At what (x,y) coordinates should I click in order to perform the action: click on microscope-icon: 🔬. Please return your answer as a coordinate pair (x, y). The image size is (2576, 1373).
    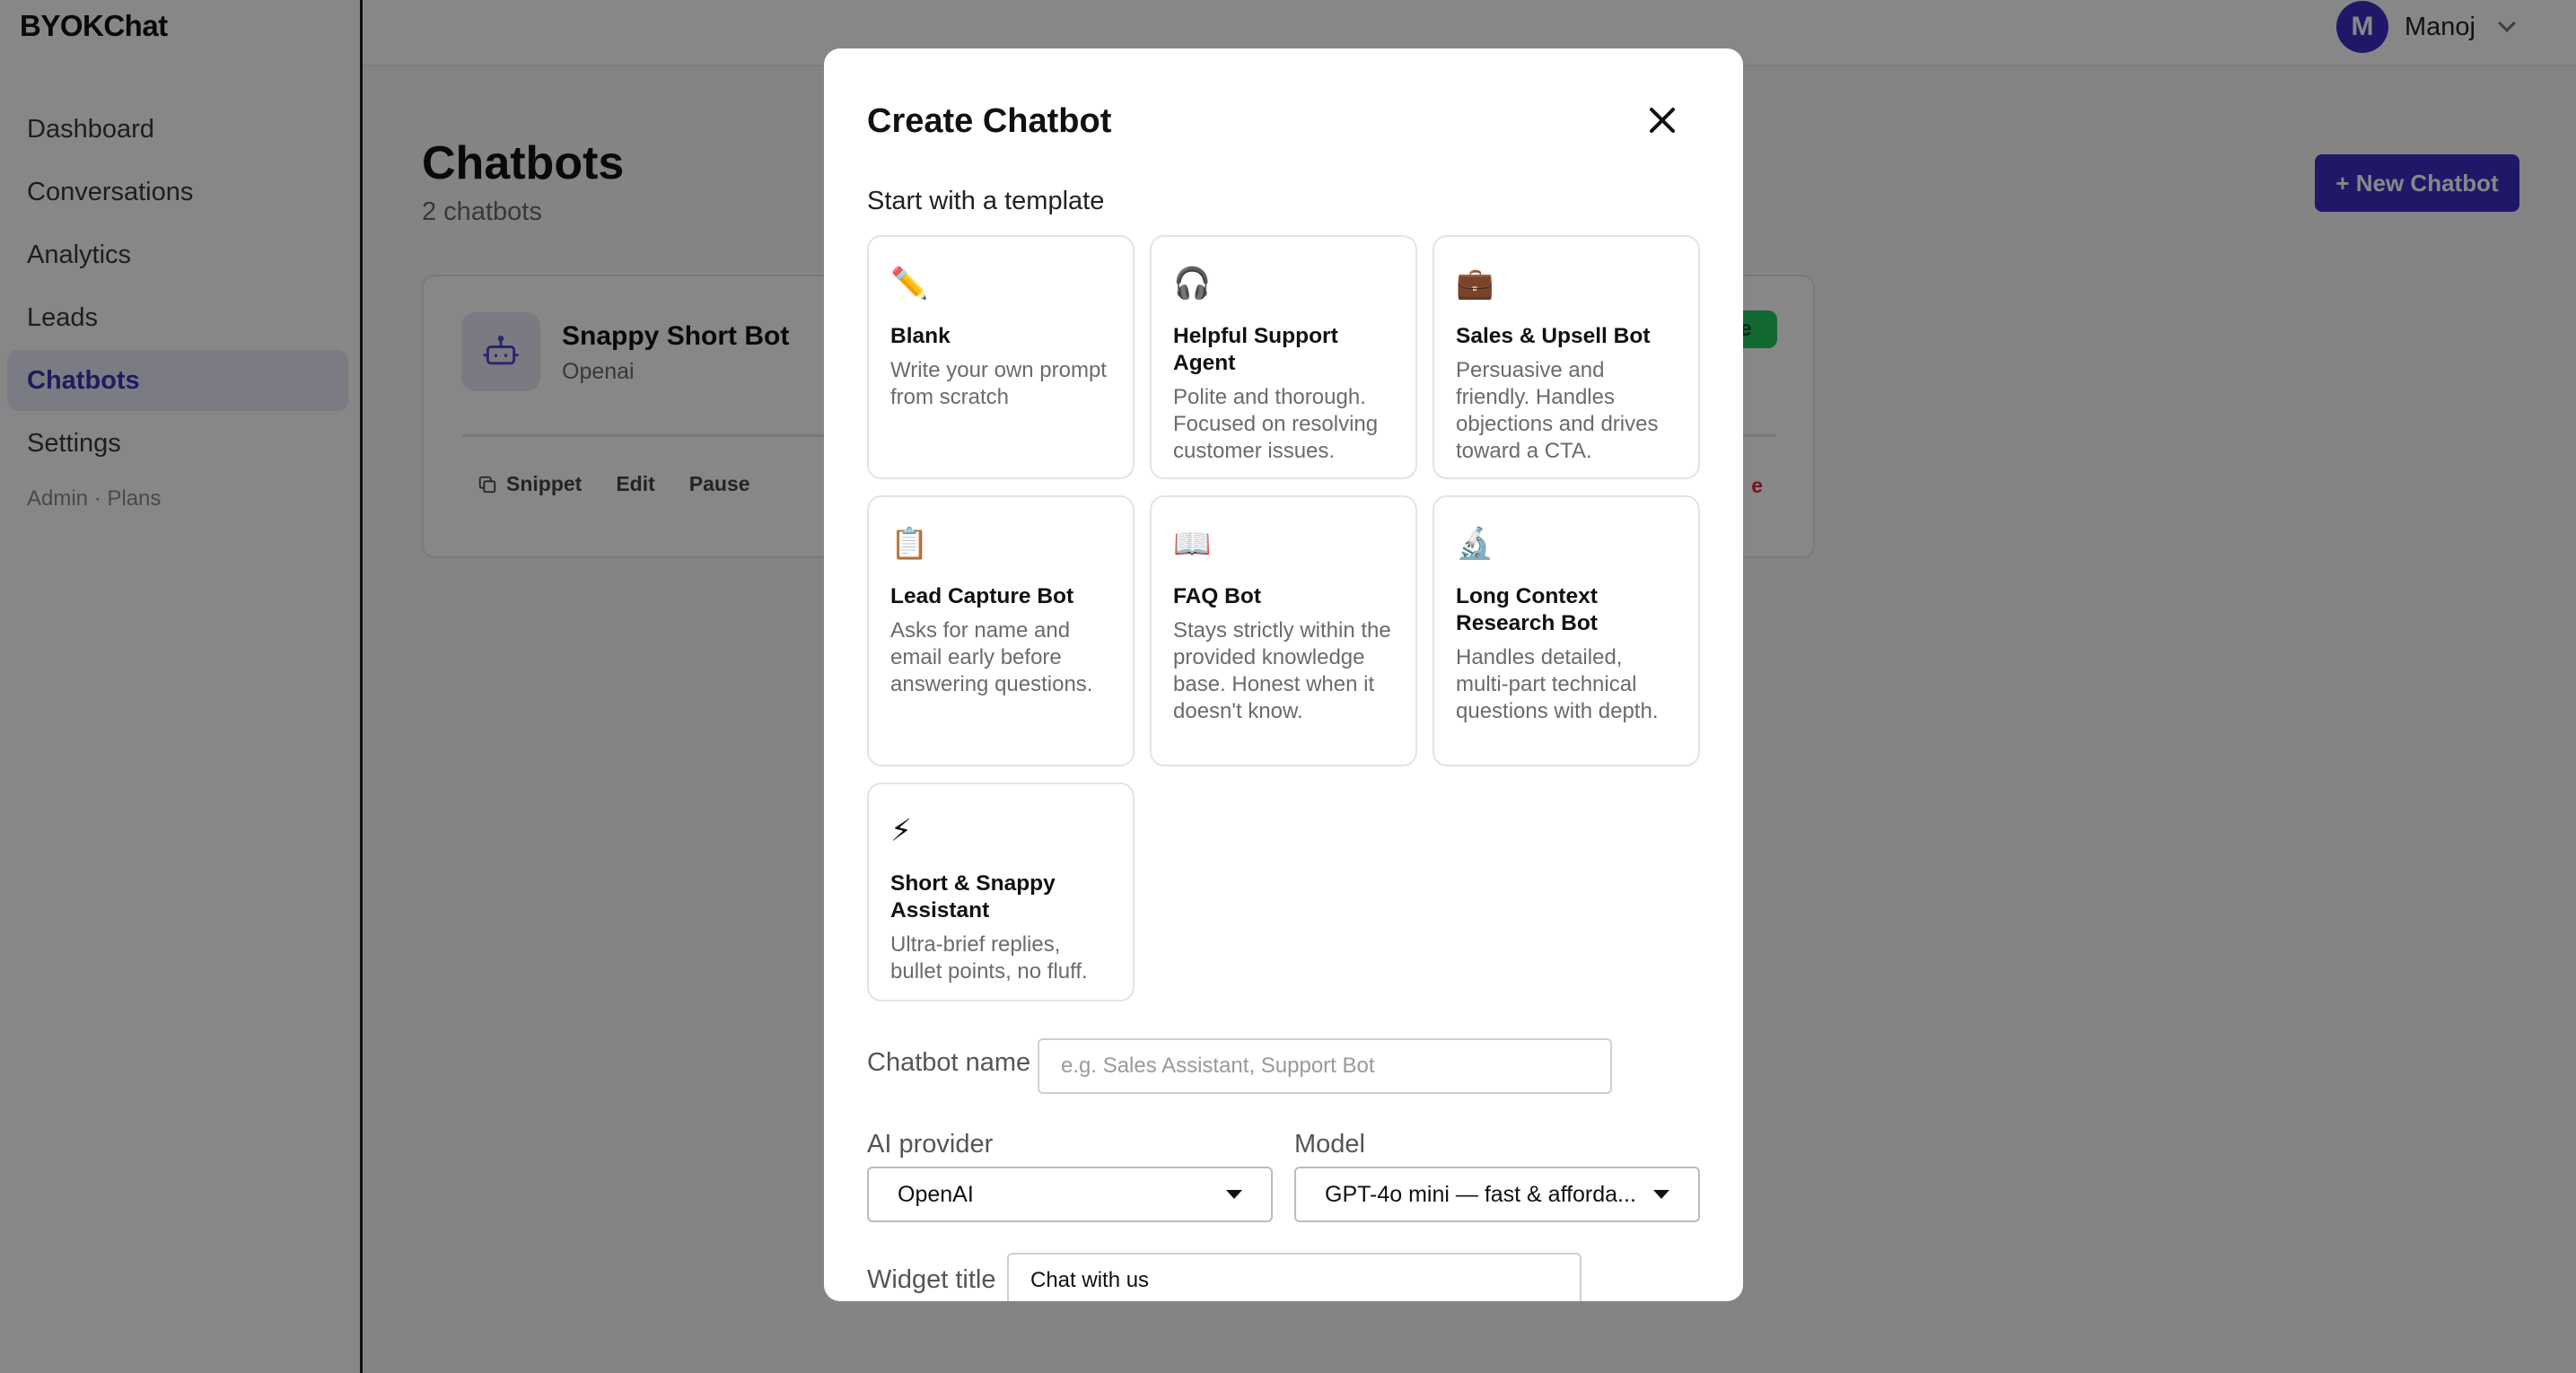
    Looking at the image, I should click on (1475, 544).